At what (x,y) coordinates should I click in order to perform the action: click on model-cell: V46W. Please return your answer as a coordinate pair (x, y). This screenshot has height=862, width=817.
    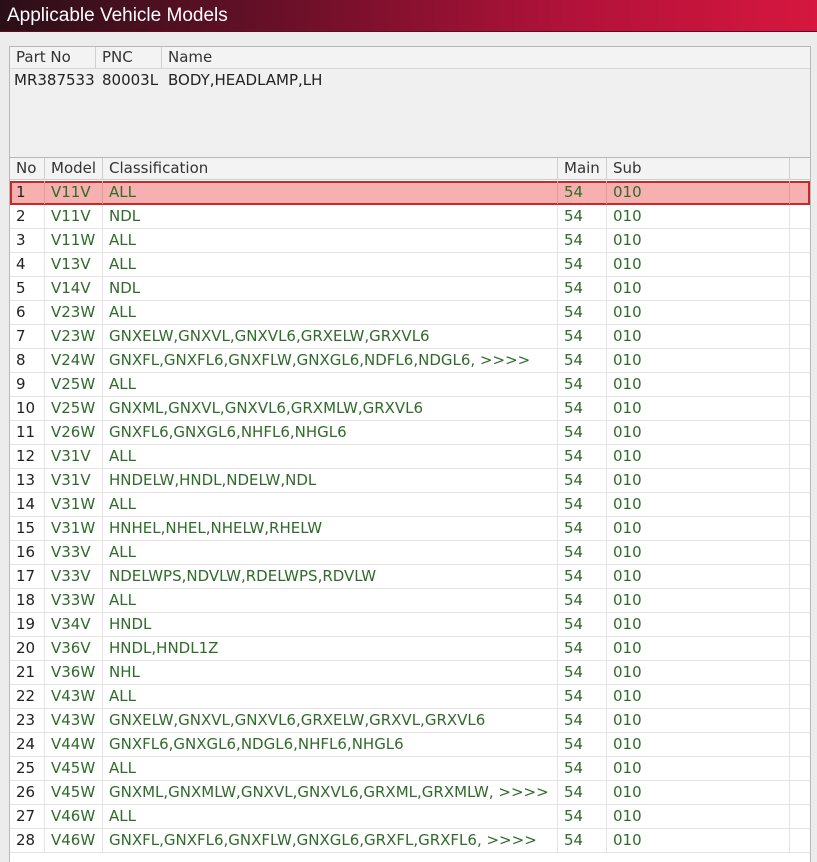
    Looking at the image, I should click on (74, 816).